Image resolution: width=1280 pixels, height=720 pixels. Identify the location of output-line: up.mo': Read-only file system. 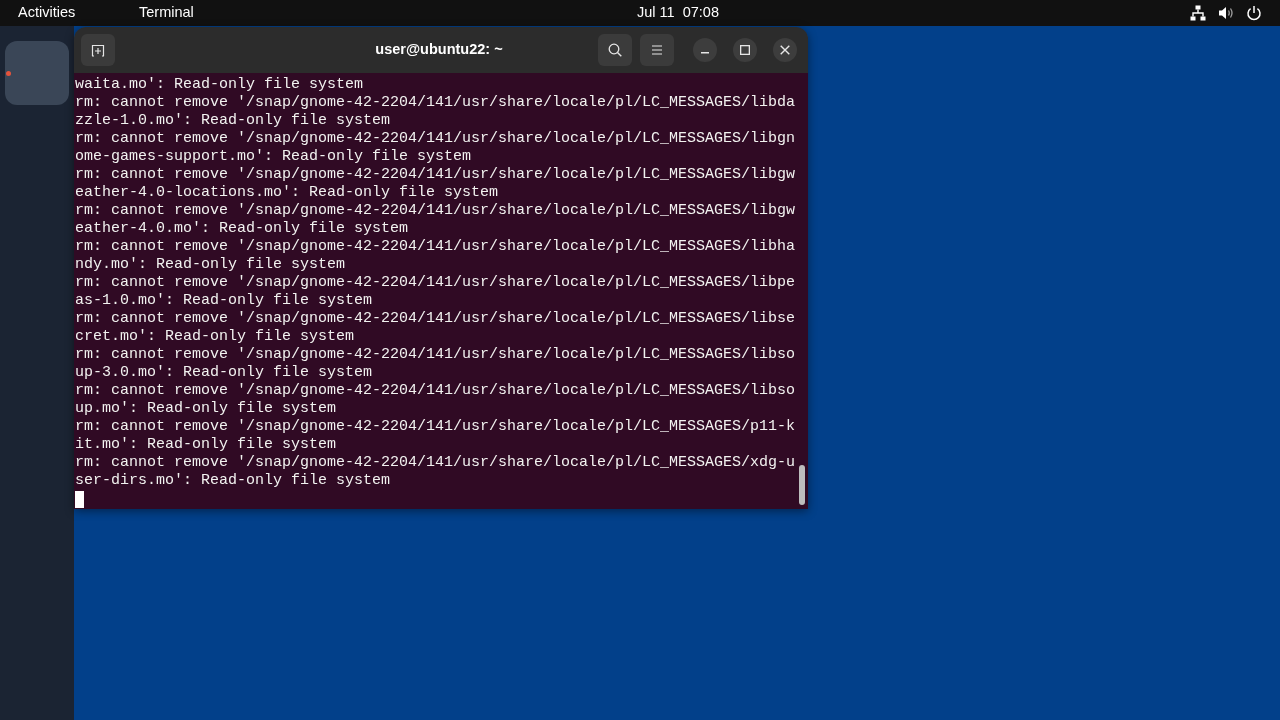
(206, 409).